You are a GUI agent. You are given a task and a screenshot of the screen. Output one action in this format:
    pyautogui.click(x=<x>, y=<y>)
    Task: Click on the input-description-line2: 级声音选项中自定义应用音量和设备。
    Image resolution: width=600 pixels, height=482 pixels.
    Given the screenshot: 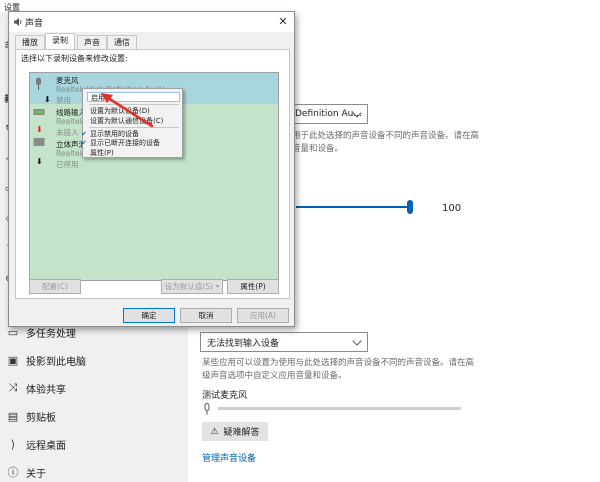 What is the action you would take?
    pyautogui.click(x=274, y=376)
    